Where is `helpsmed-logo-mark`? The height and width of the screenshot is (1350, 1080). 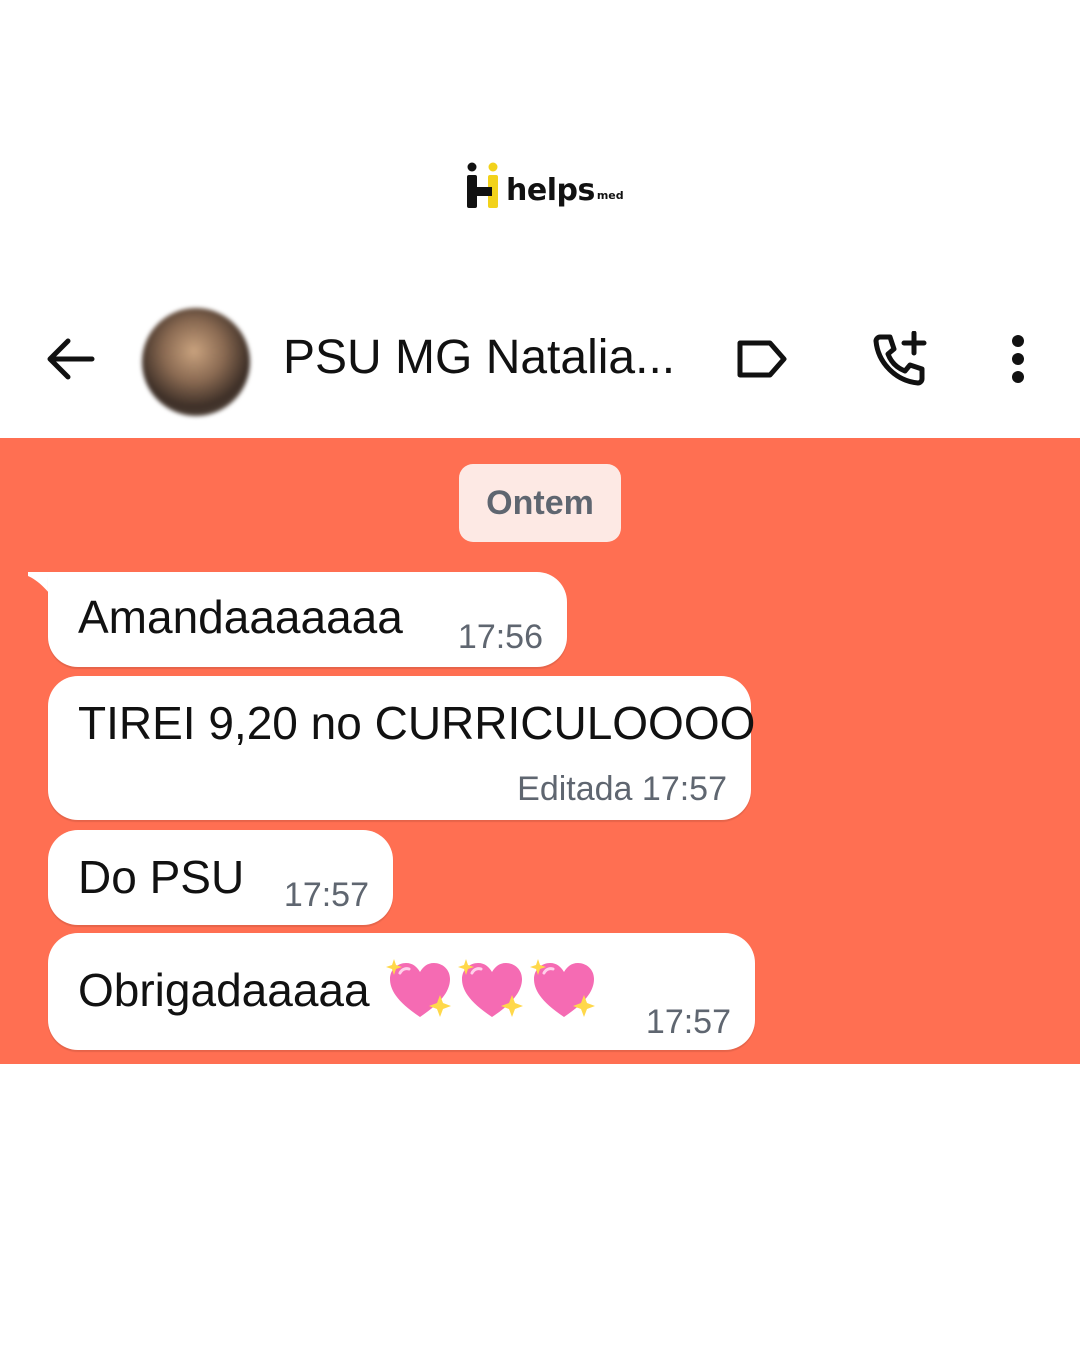 helpsmed-logo-mark is located at coordinates (483, 186).